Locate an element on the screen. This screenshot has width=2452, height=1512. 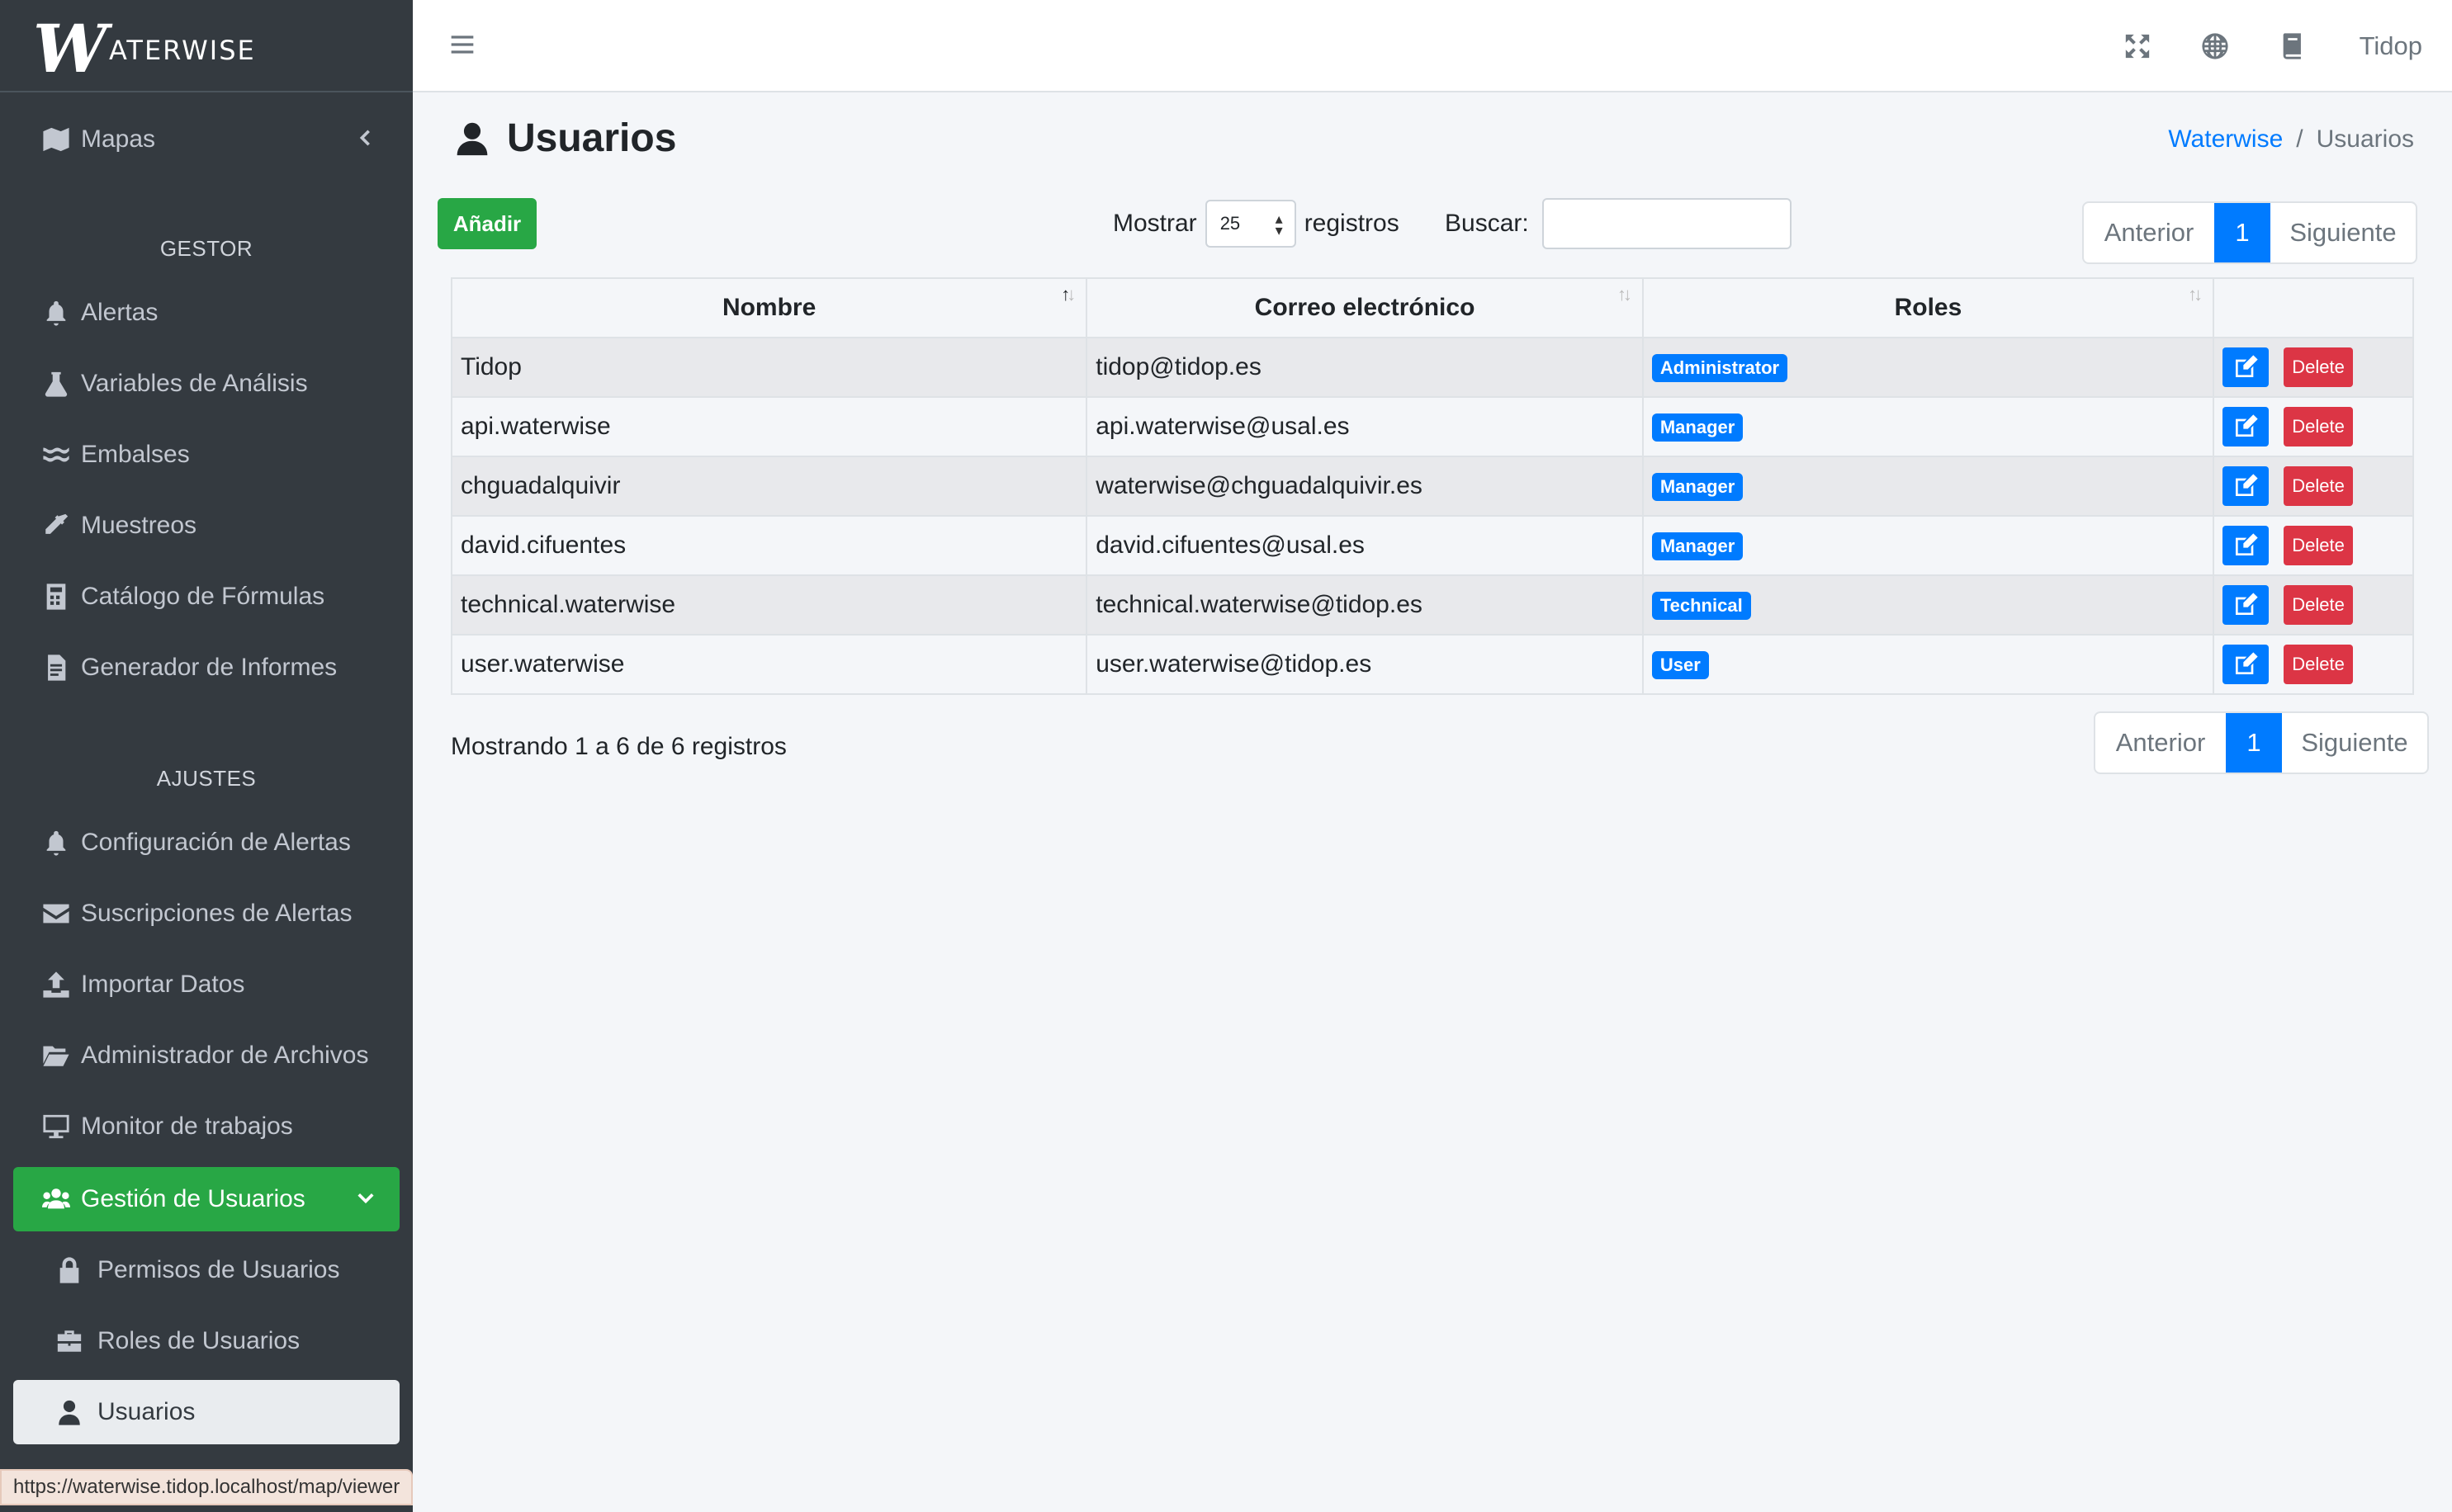
waterwise-logo: W ATERWISE is located at coordinates (143, 48).